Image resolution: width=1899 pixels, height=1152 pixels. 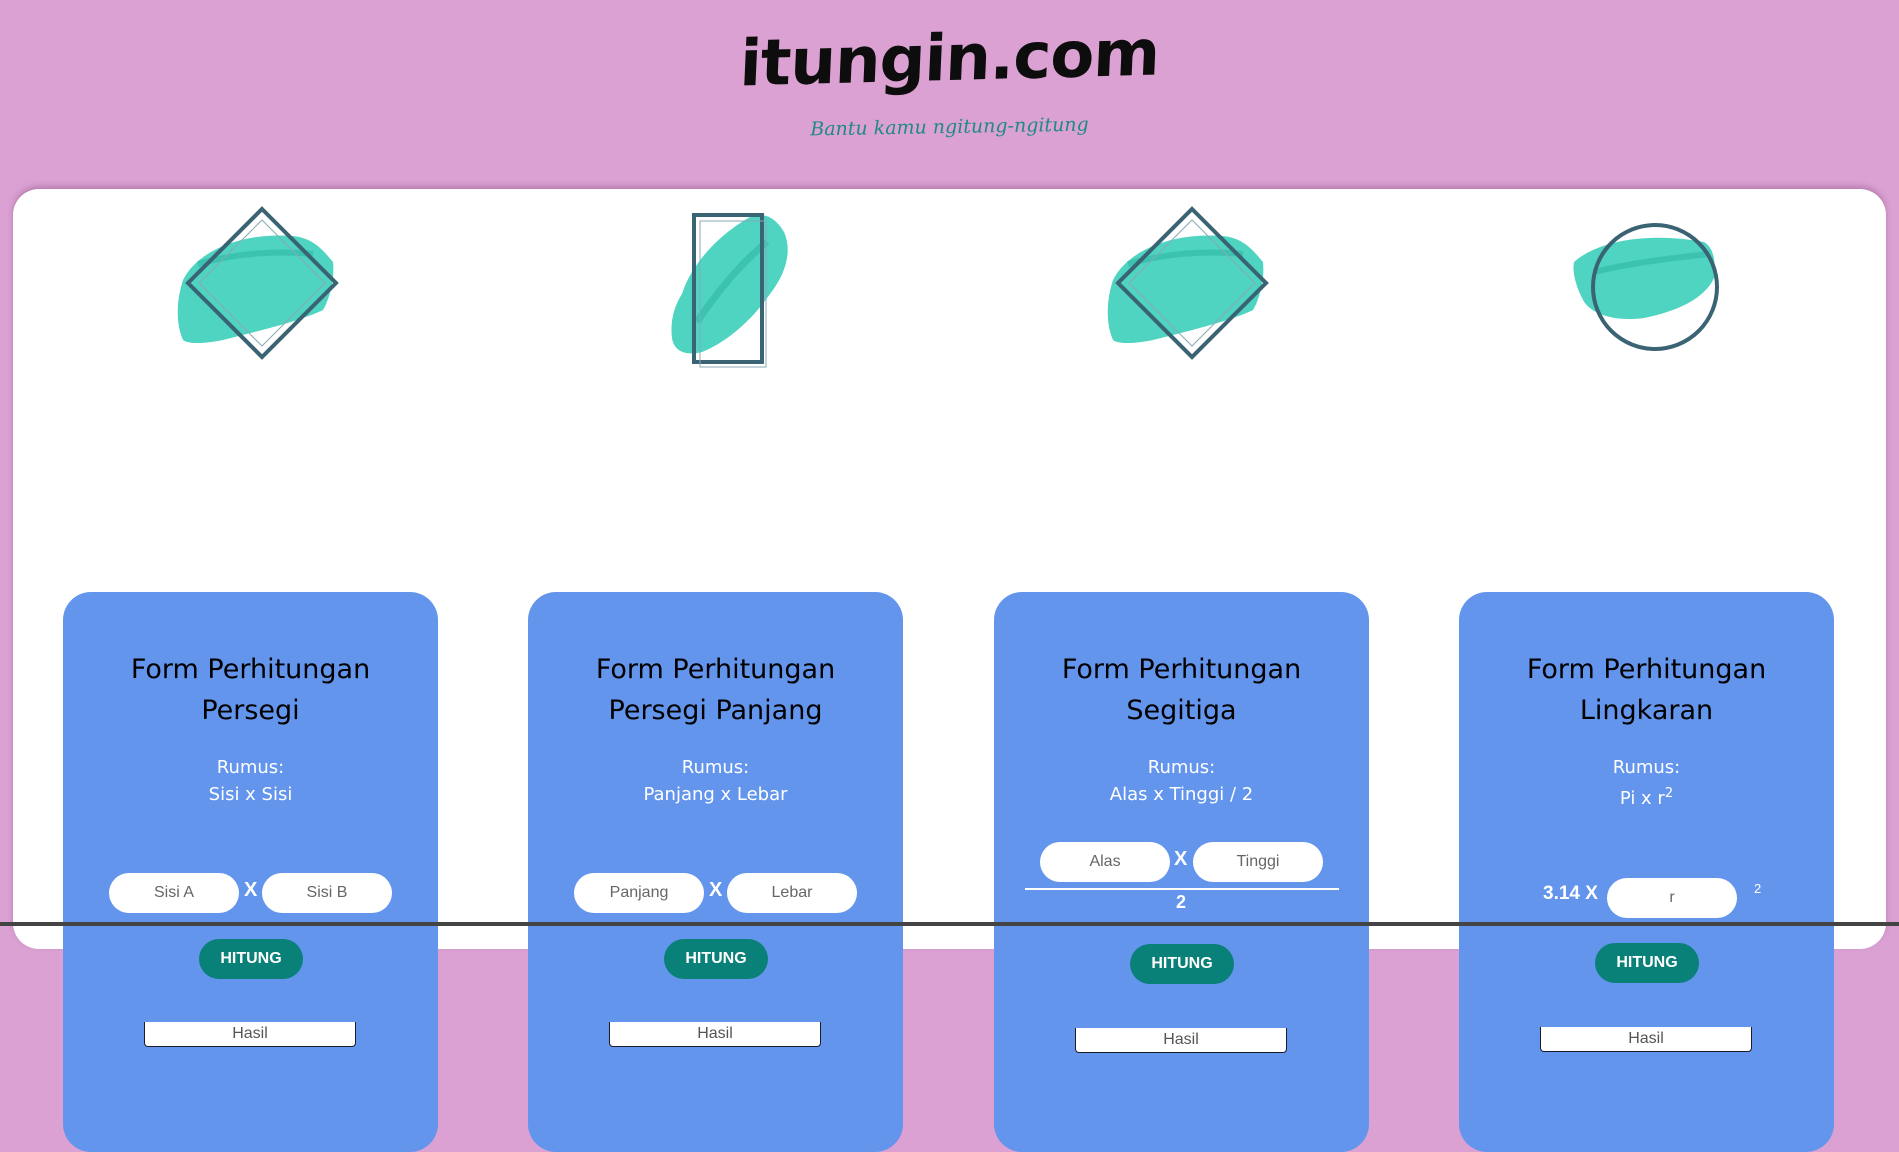 What do you see at coordinates (1105, 862) in the screenshot?
I see `alas-input: Alas` at bounding box center [1105, 862].